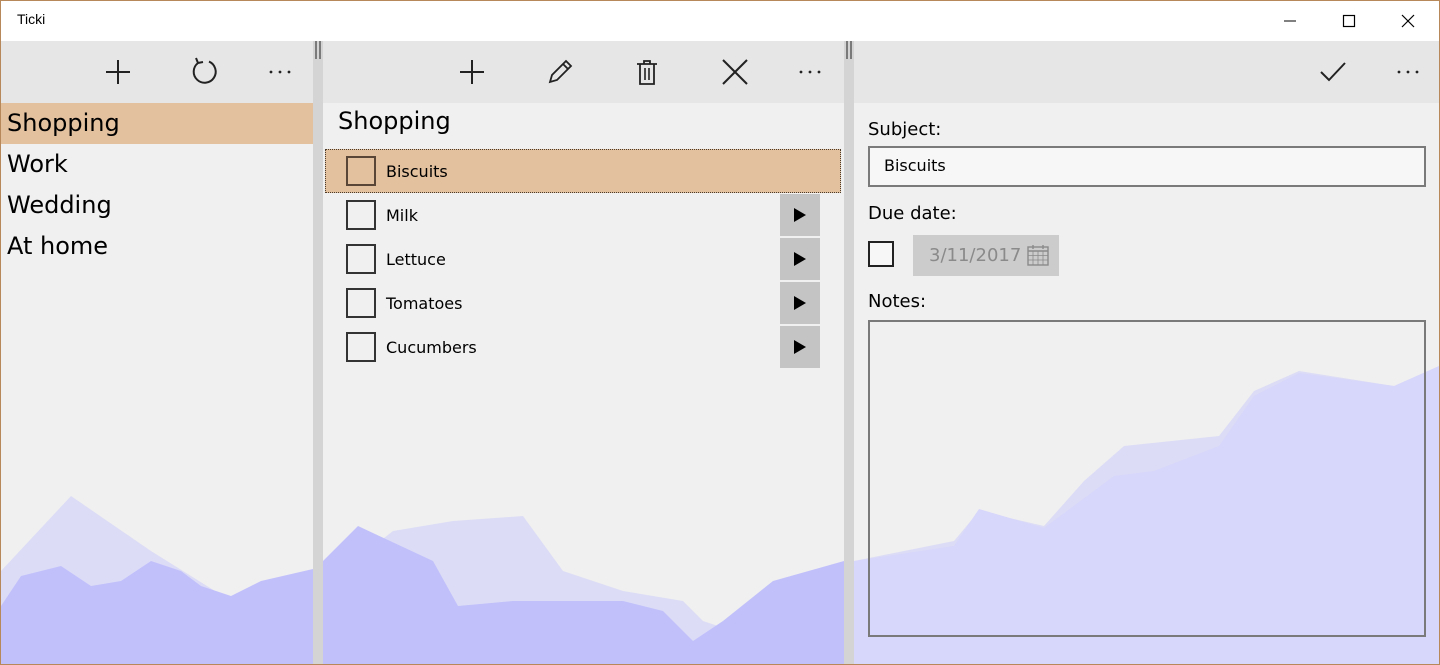  I want to click on category-item-at-home: At home, so click(157, 246).